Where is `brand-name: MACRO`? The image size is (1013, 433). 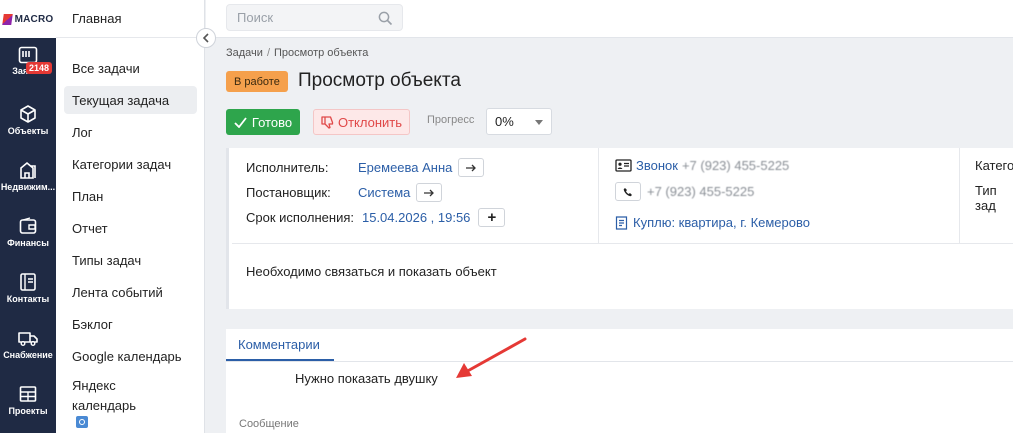
brand-name: MACRO is located at coordinates (34, 19).